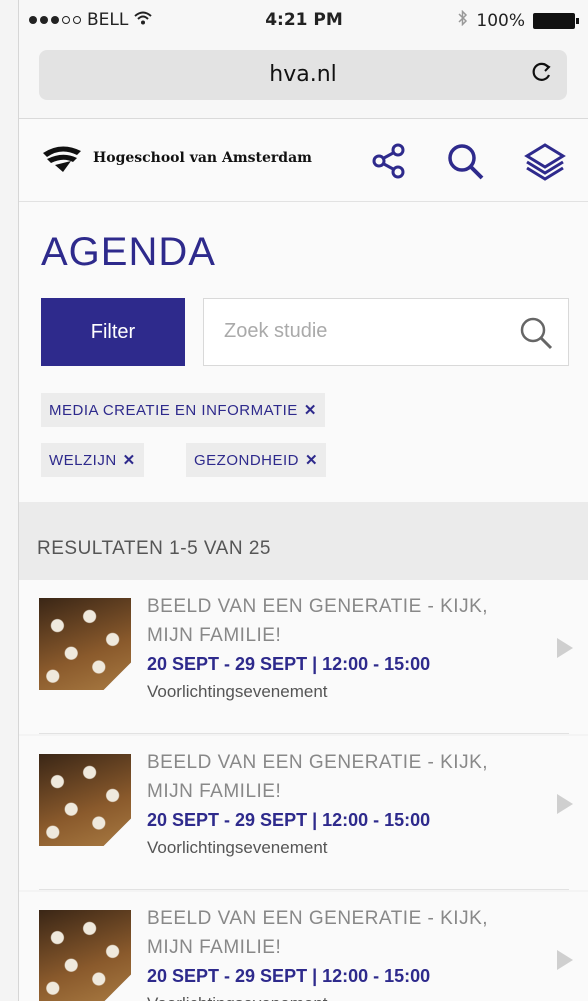 The image size is (588, 1001). I want to click on battery-percentage: 100%, so click(500, 20).